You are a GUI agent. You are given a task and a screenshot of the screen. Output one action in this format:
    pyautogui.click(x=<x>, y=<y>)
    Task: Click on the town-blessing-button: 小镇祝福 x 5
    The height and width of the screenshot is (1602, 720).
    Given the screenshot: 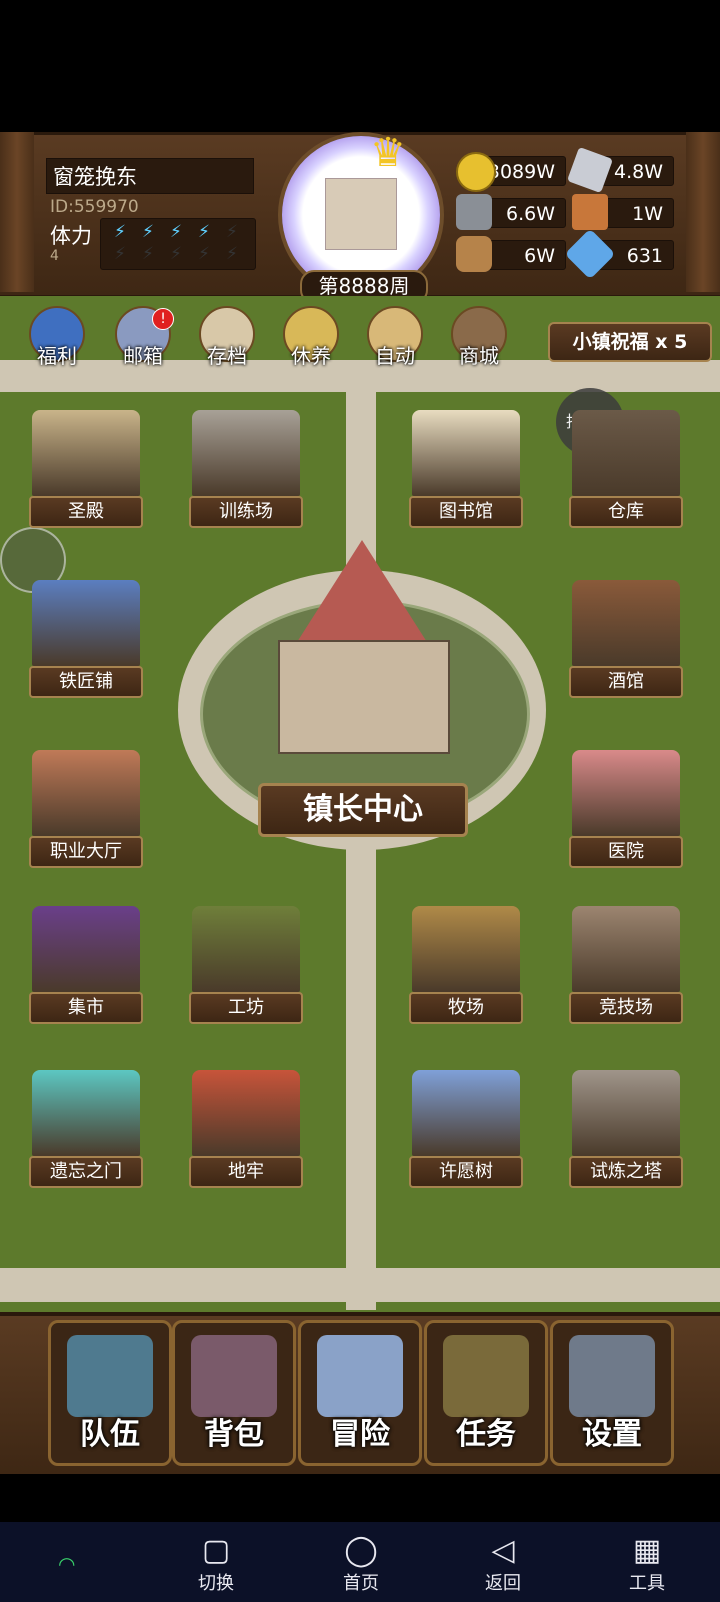 What is the action you would take?
    pyautogui.click(x=630, y=342)
    